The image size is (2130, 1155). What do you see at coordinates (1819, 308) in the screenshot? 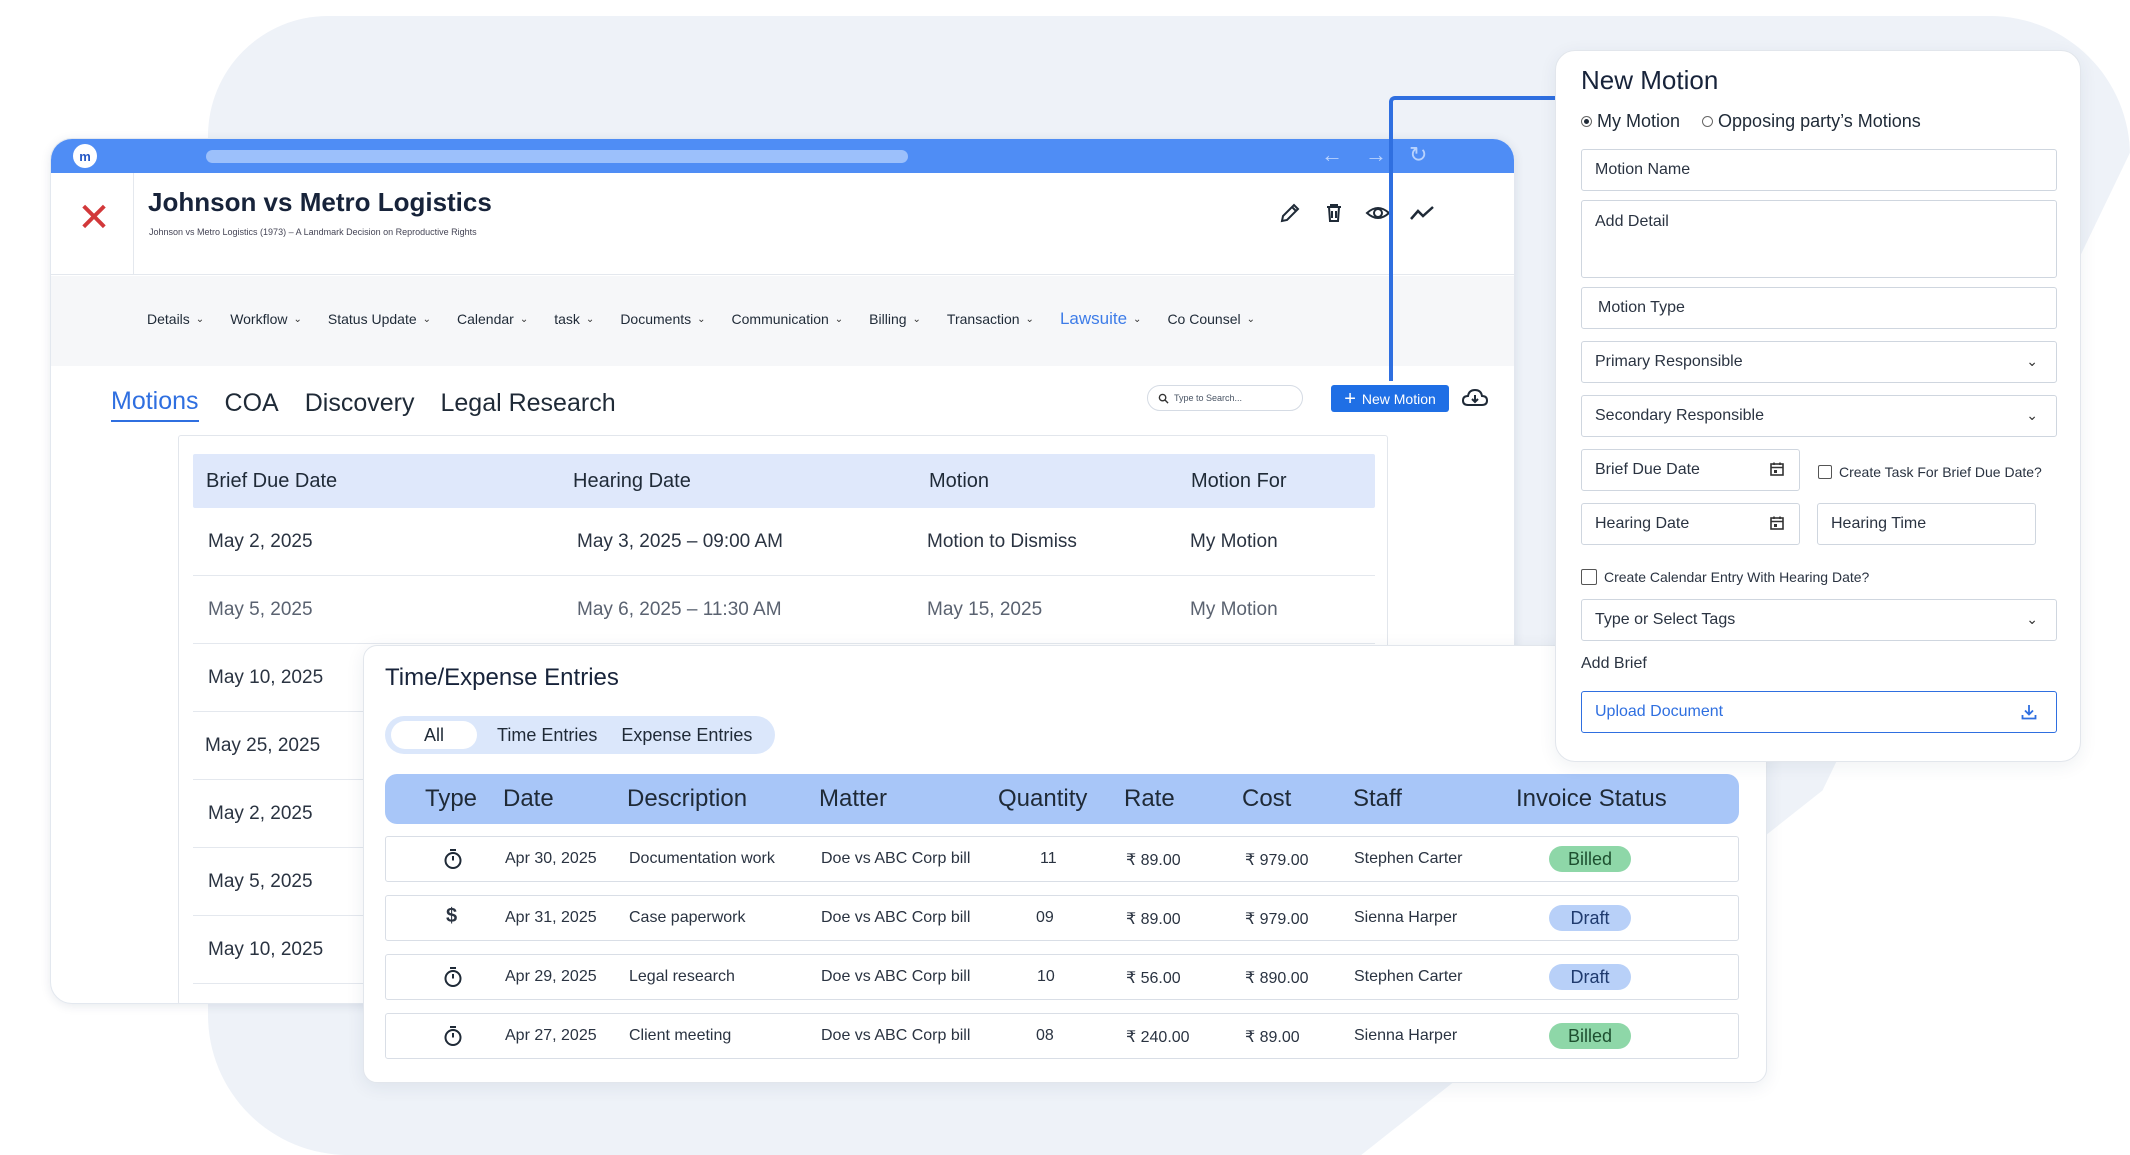
I see `motion-type-field: Motion Type` at bounding box center [1819, 308].